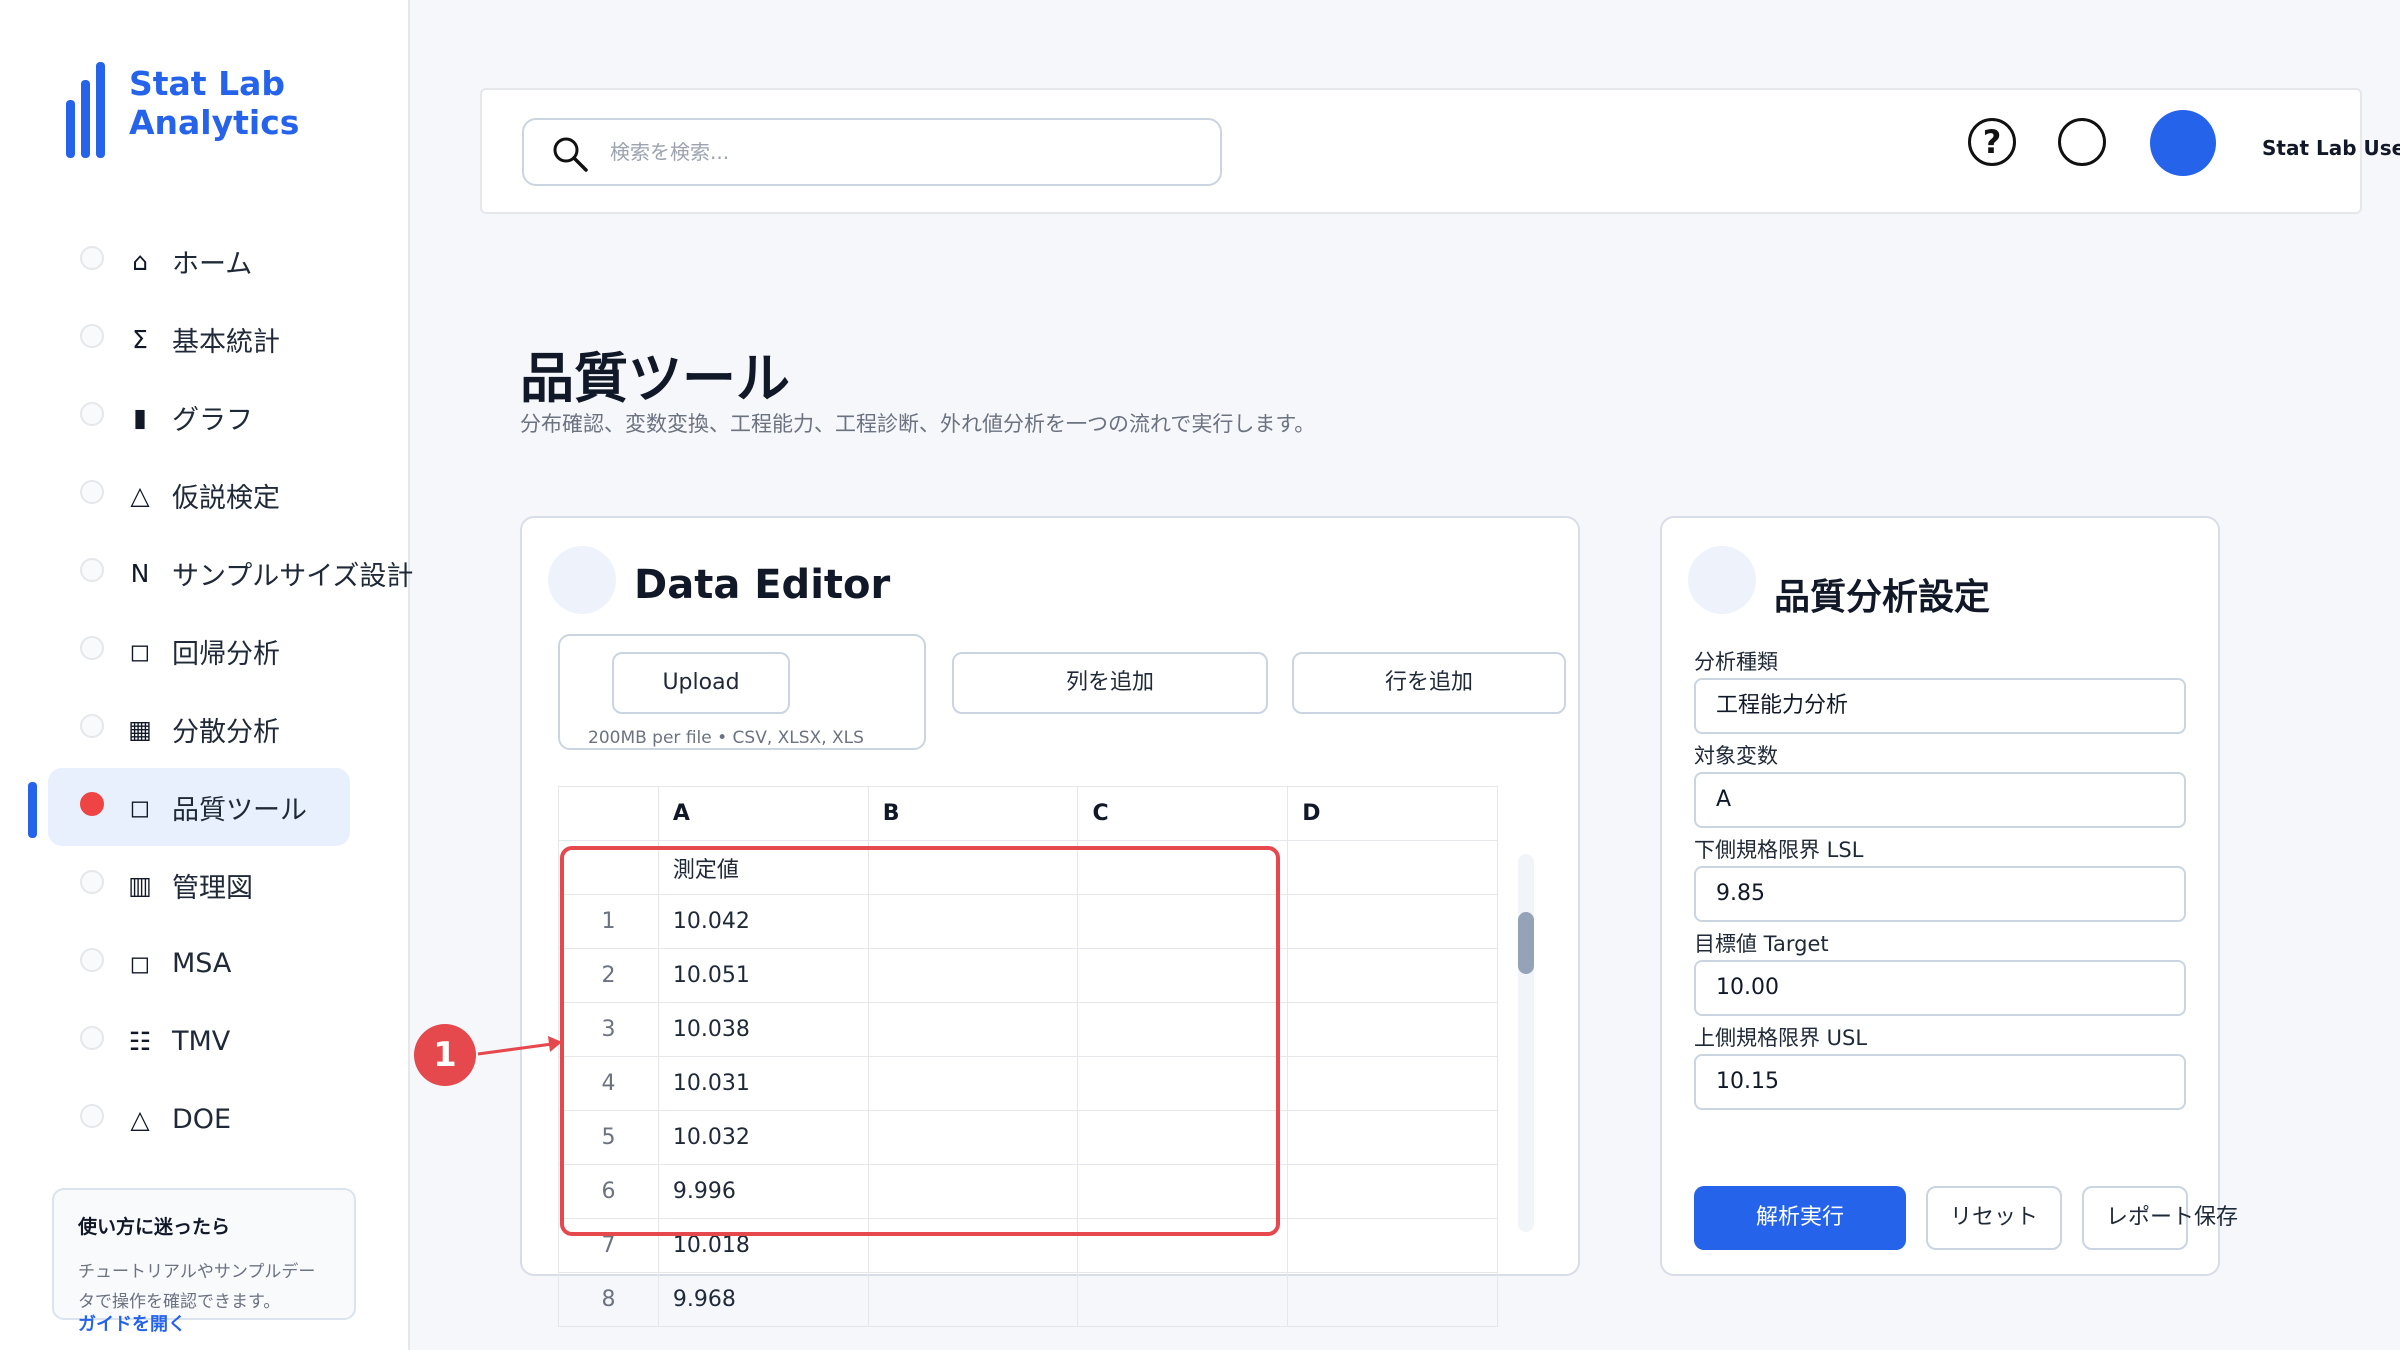 The image size is (2400, 1350). Describe the element at coordinates (229, 261) in the screenshot. I see `sidebar-item-1: ⌂ ホーム` at that location.